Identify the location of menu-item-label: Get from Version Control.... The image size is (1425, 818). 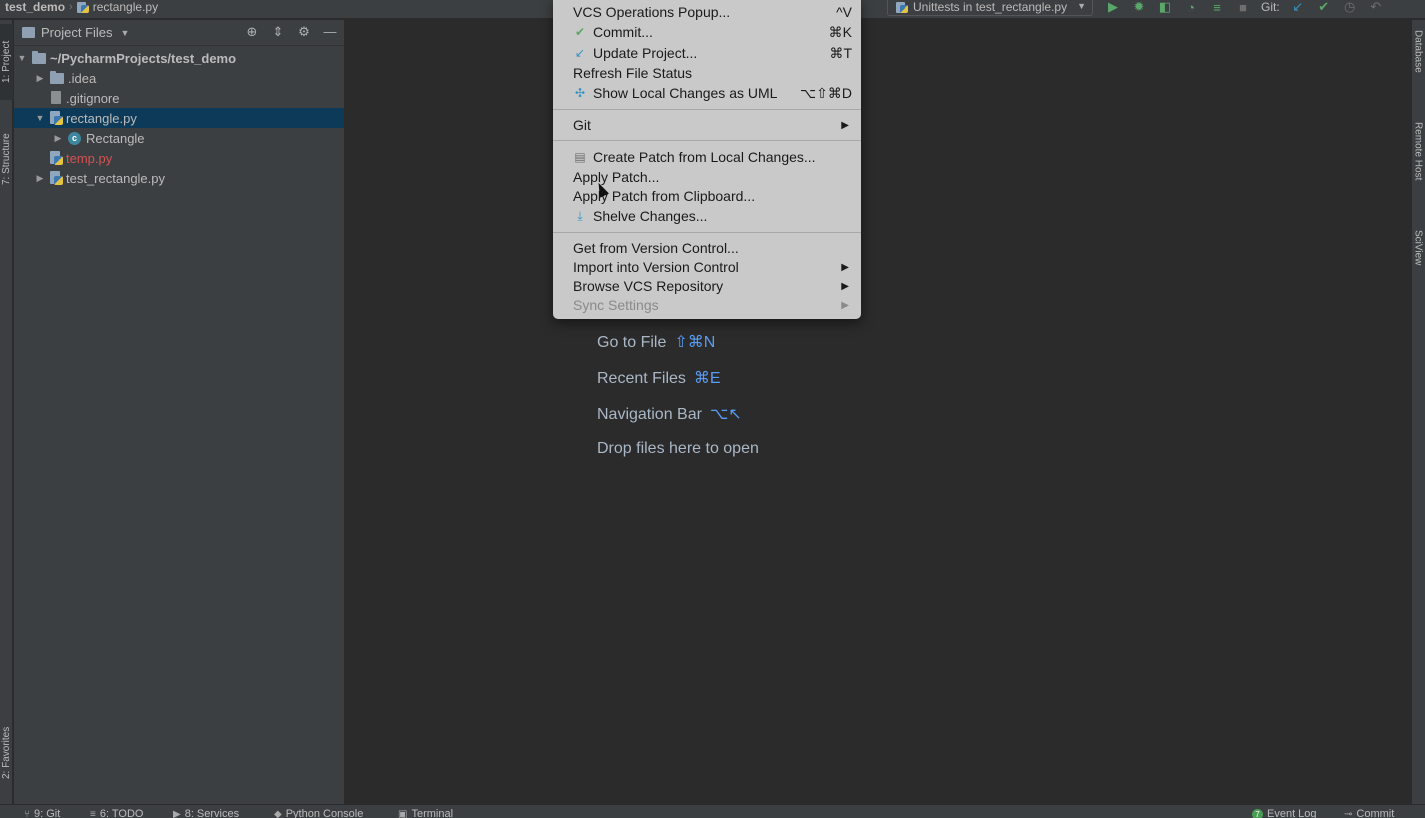
(656, 248).